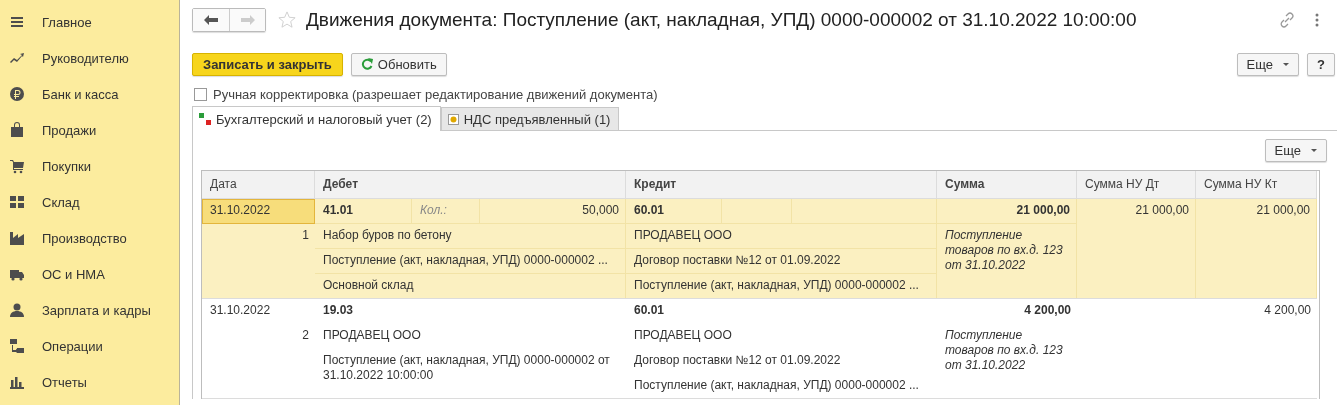  What do you see at coordinates (89, 166) in the screenshot?
I see `sidebar-item: Покупки` at bounding box center [89, 166].